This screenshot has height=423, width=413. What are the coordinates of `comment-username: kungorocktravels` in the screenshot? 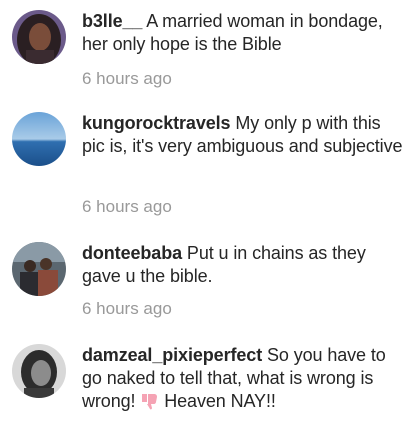 It's located at (156, 123).